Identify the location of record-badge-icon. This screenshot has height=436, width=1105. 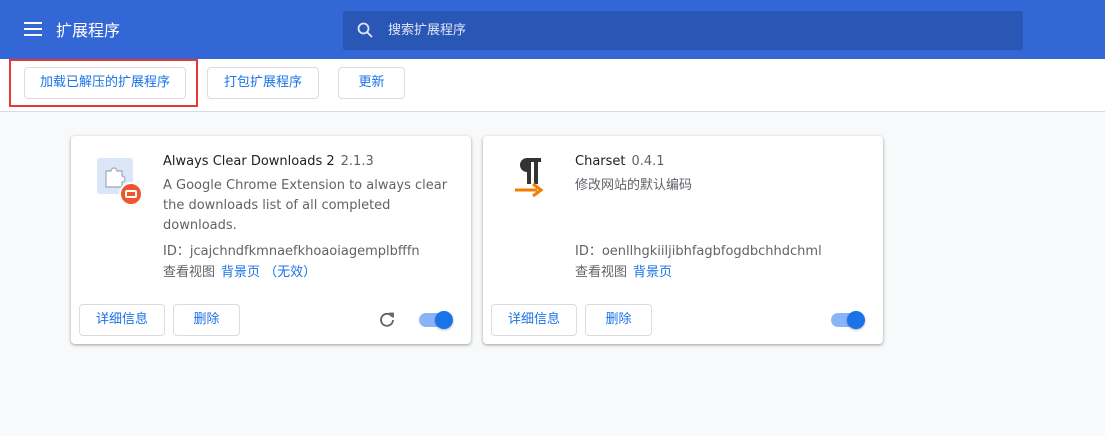
(131, 194).